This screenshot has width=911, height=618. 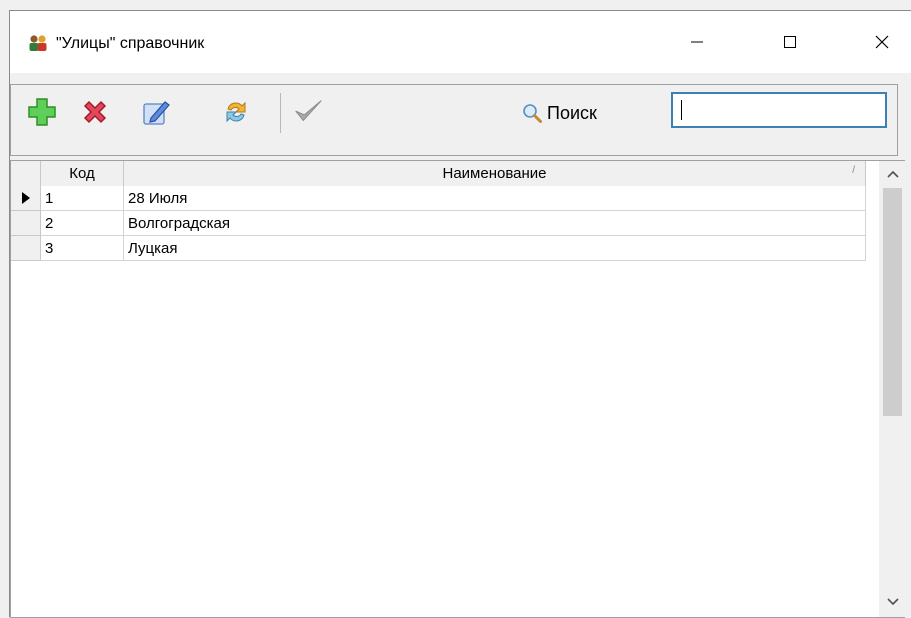 I want to click on edit-pencil-icon, so click(x=156, y=113).